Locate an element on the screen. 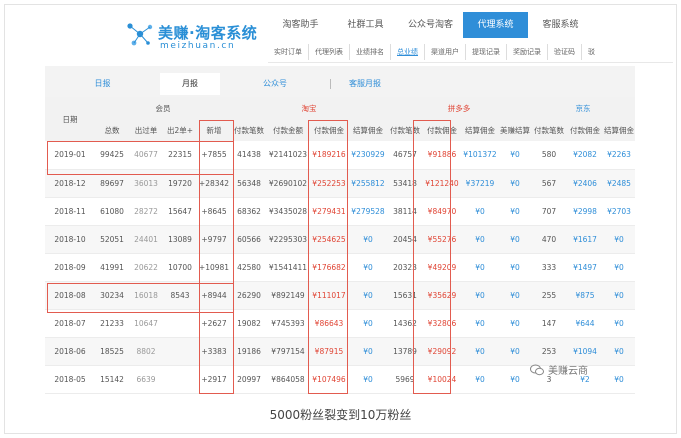  table-cell: 89697 is located at coordinates (112, 183).